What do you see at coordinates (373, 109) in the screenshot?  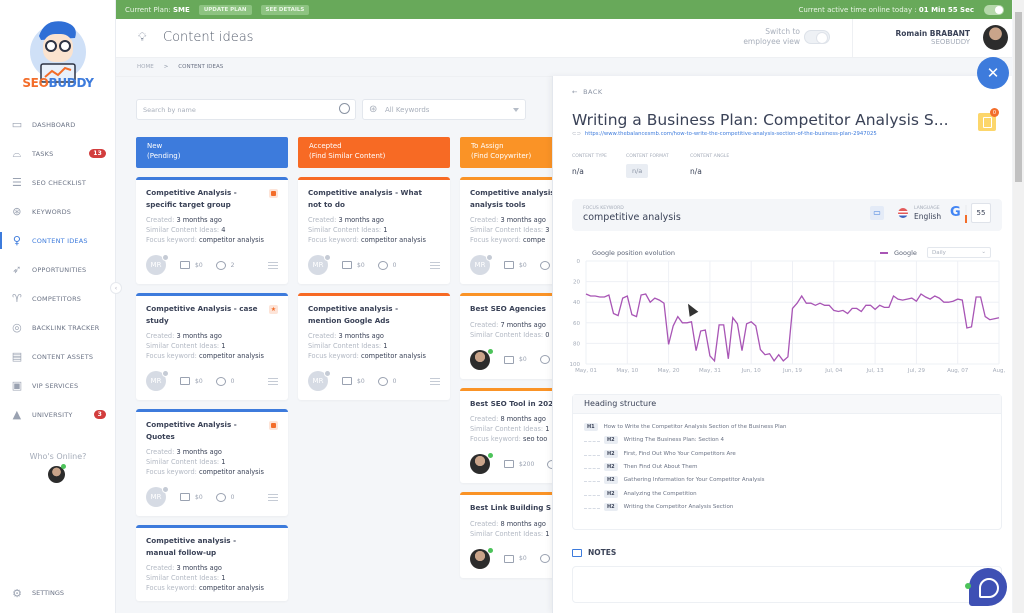 I see `target-icon: ⊛` at bounding box center [373, 109].